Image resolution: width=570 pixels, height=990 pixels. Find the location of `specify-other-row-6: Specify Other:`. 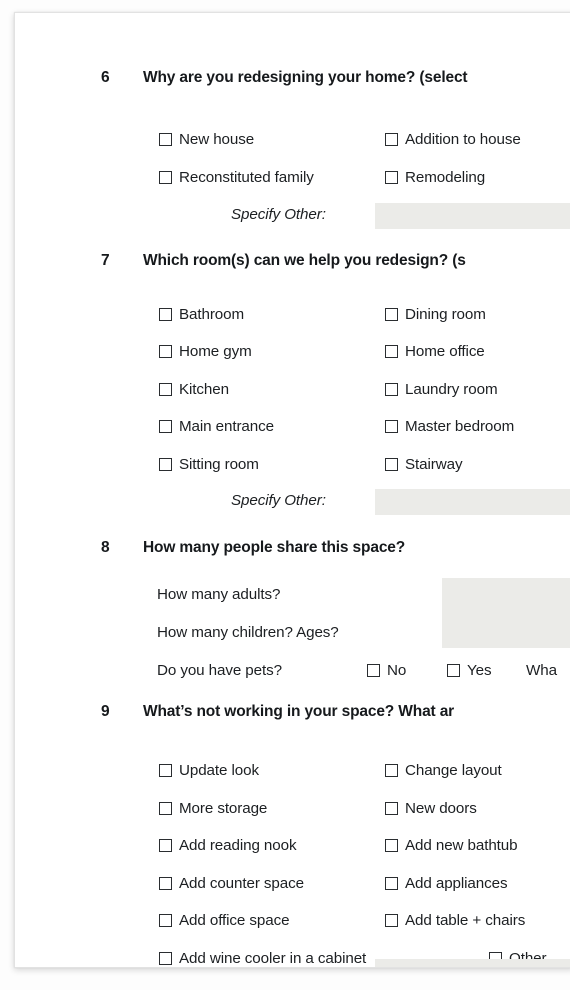

specify-other-row-6: Specify Other: is located at coordinates (292, 217).